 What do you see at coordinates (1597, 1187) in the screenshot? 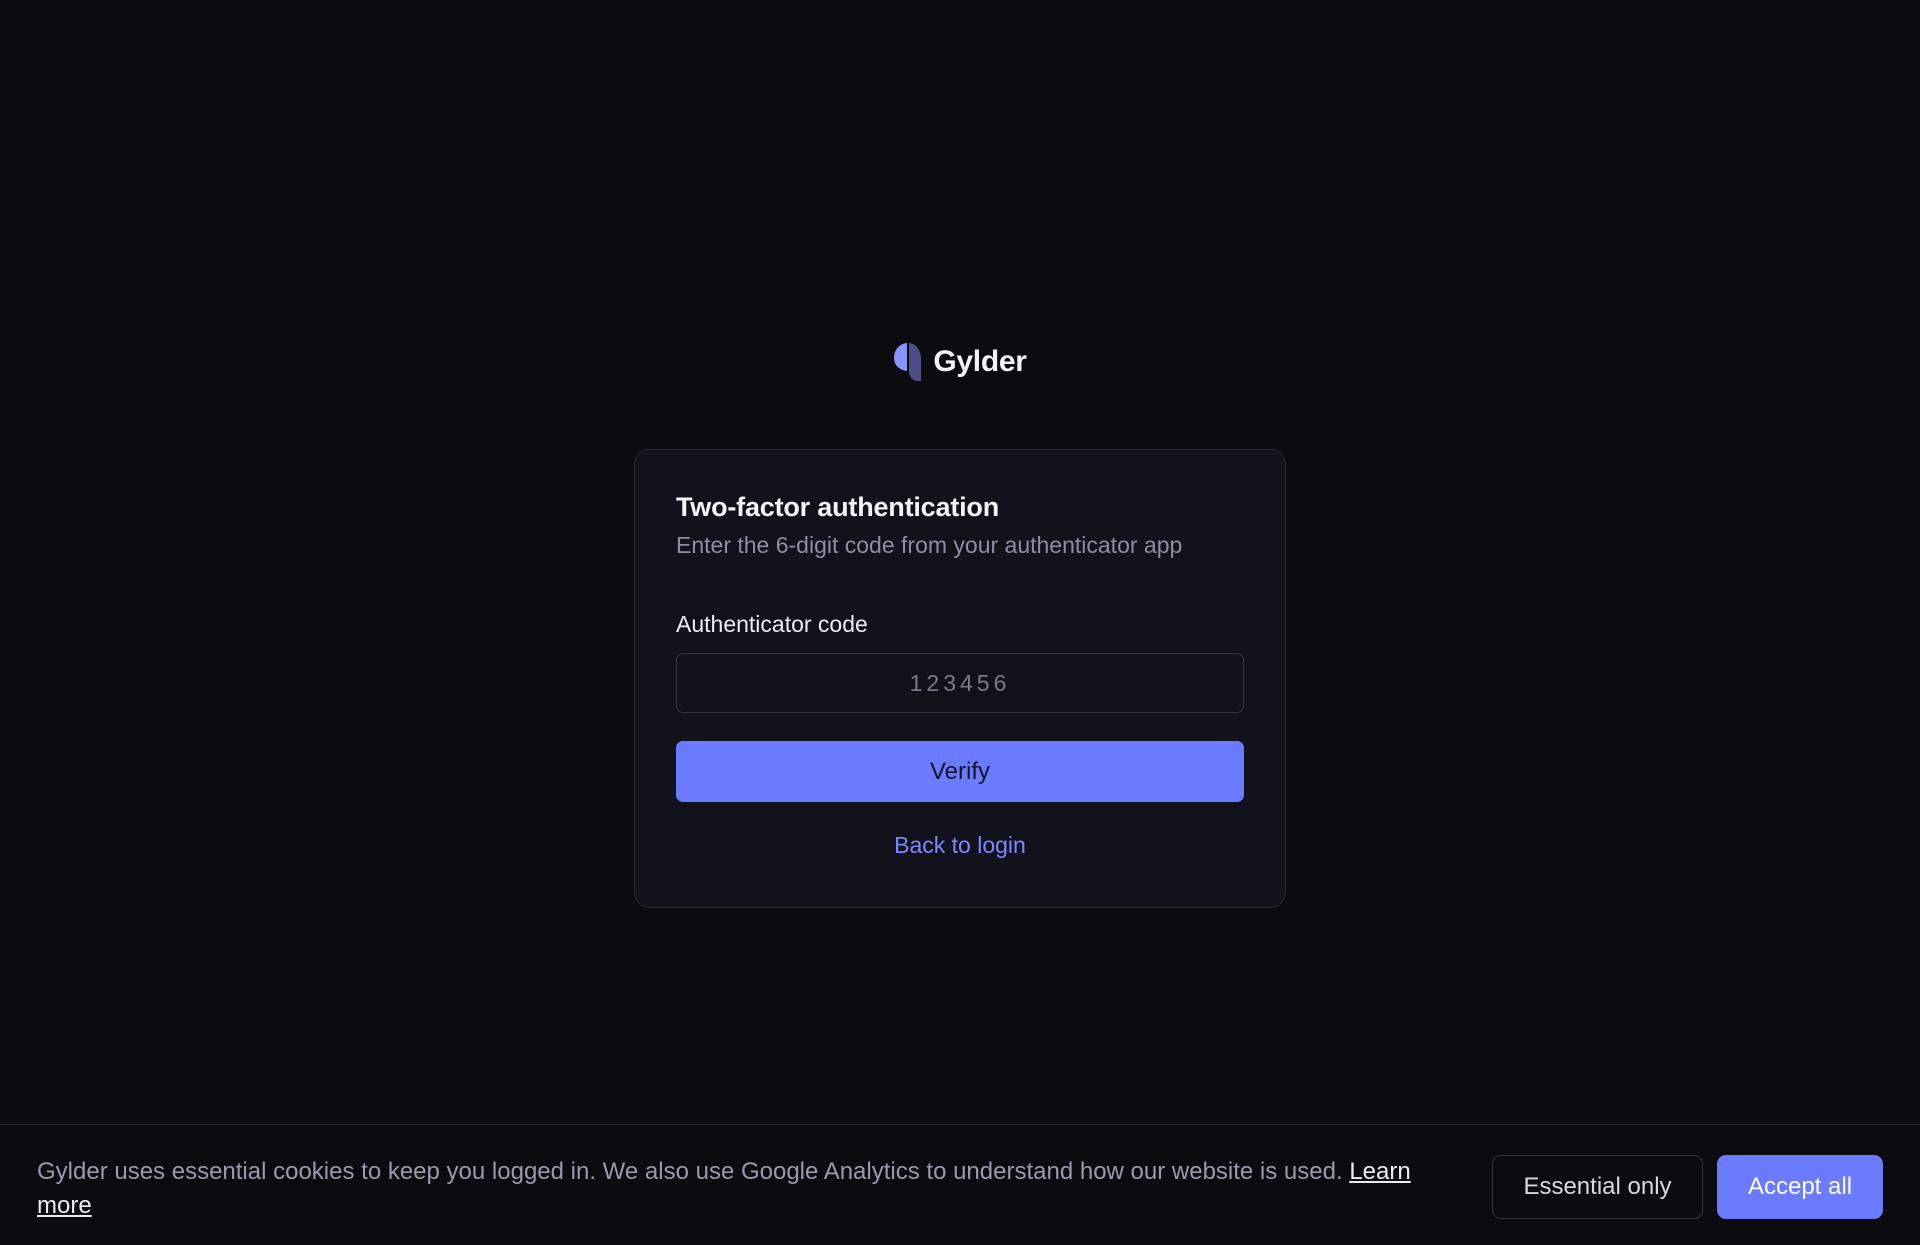
I see `essential-only-button: Essential only` at bounding box center [1597, 1187].